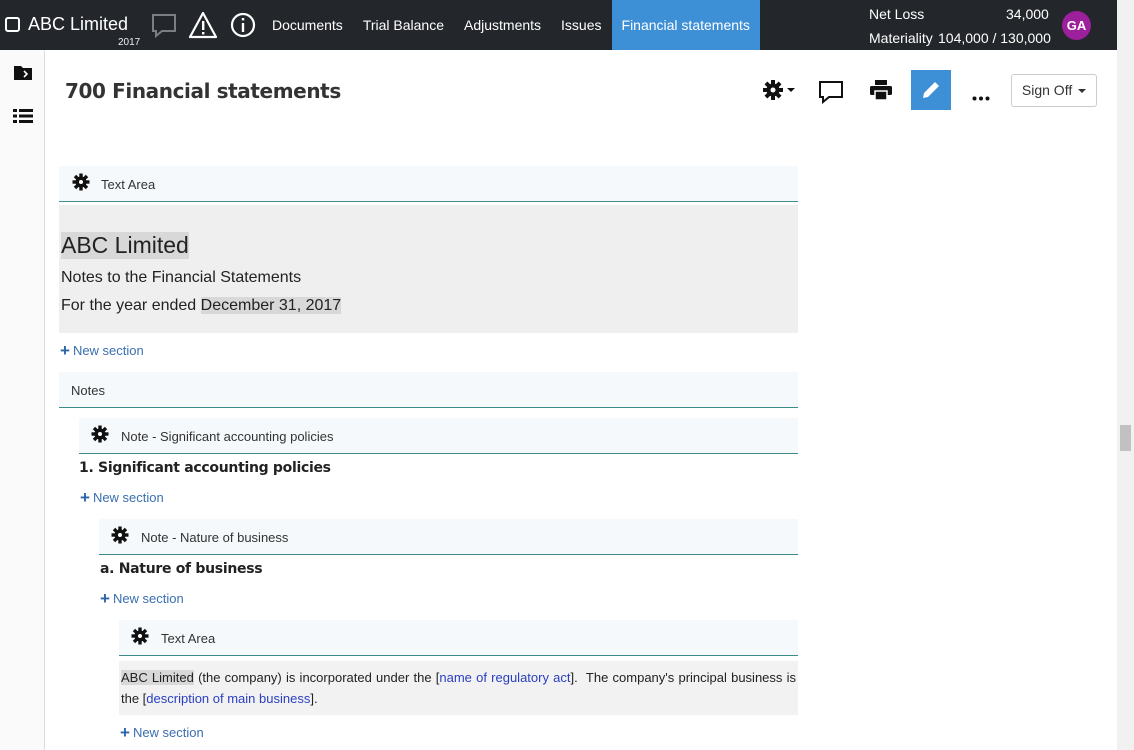 This screenshot has height=750, width=1134. What do you see at coordinates (1076, 25) in the screenshot?
I see `user-avatar: GA` at bounding box center [1076, 25].